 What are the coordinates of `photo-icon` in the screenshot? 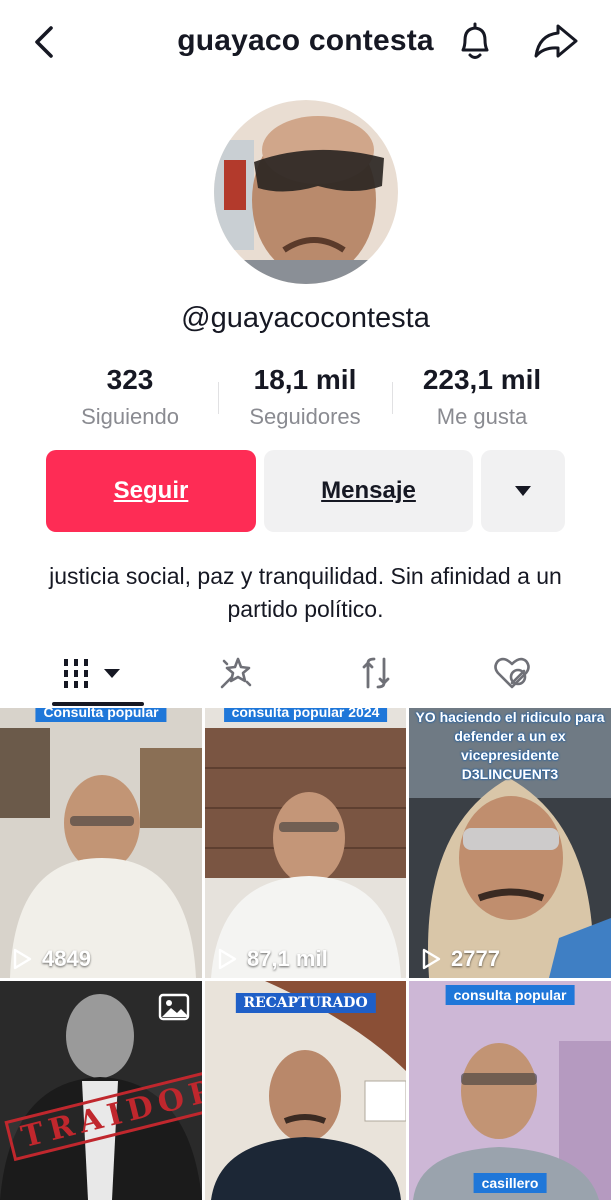 It's located at (174, 1007).